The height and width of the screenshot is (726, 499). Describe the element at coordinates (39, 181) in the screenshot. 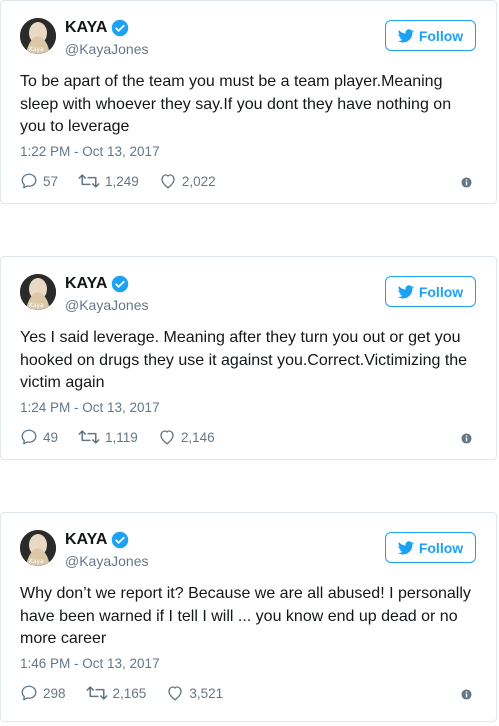

I see `reply-button: 57` at that location.